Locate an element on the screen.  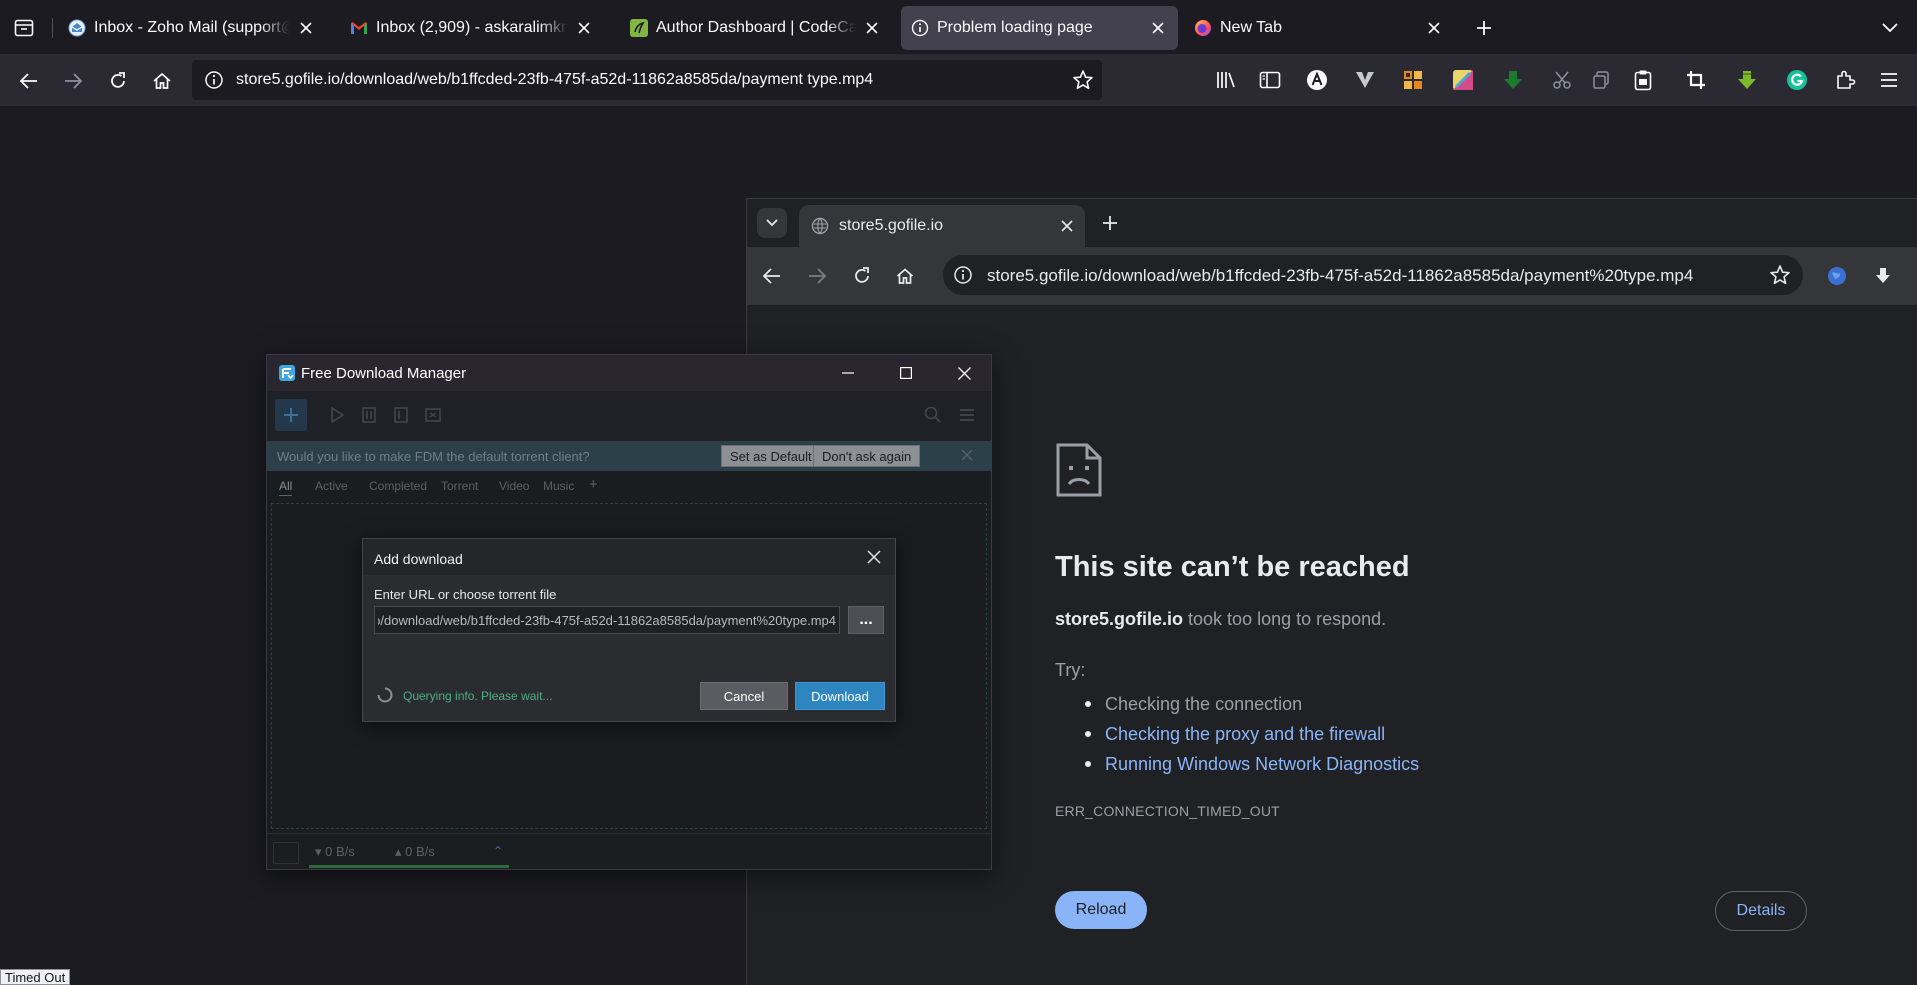
error-message: took too long to respond. is located at coordinates (1285, 619).